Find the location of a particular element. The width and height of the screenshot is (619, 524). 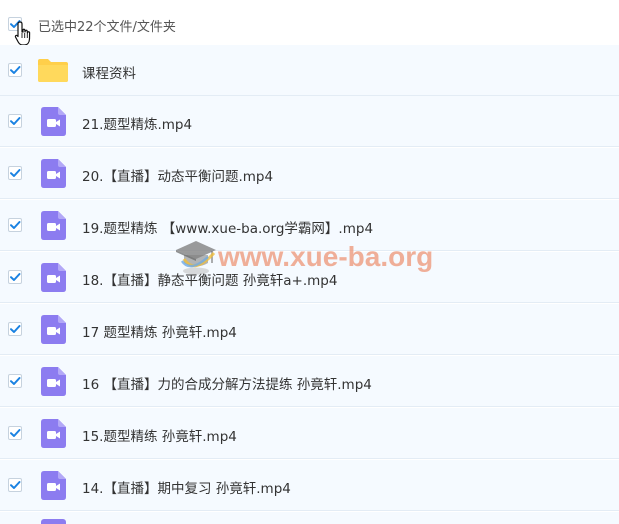

file-name: 16 【直播】力的合成分解方法提练 孙竟轩.mp4 is located at coordinates (227, 383).